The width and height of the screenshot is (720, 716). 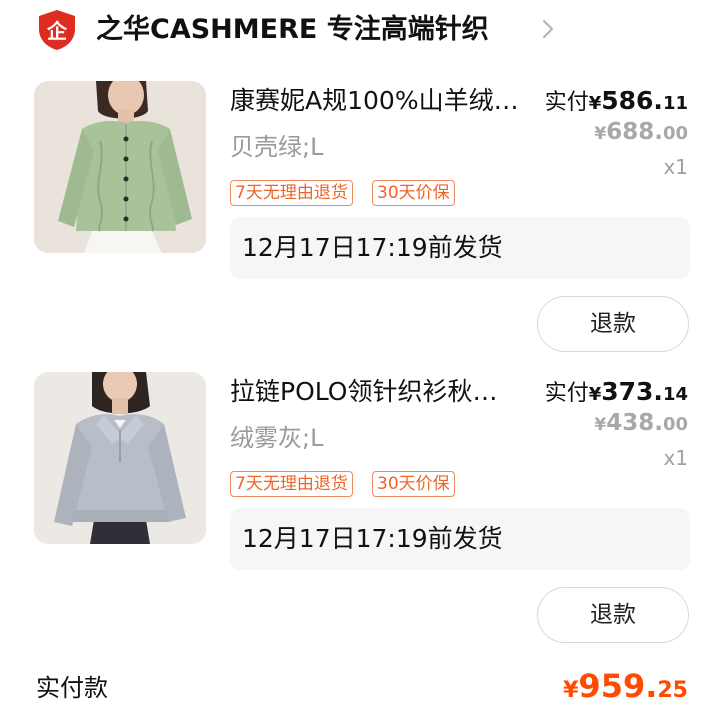 I want to click on shield-logo-icon: 企, so click(x=57, y=30).